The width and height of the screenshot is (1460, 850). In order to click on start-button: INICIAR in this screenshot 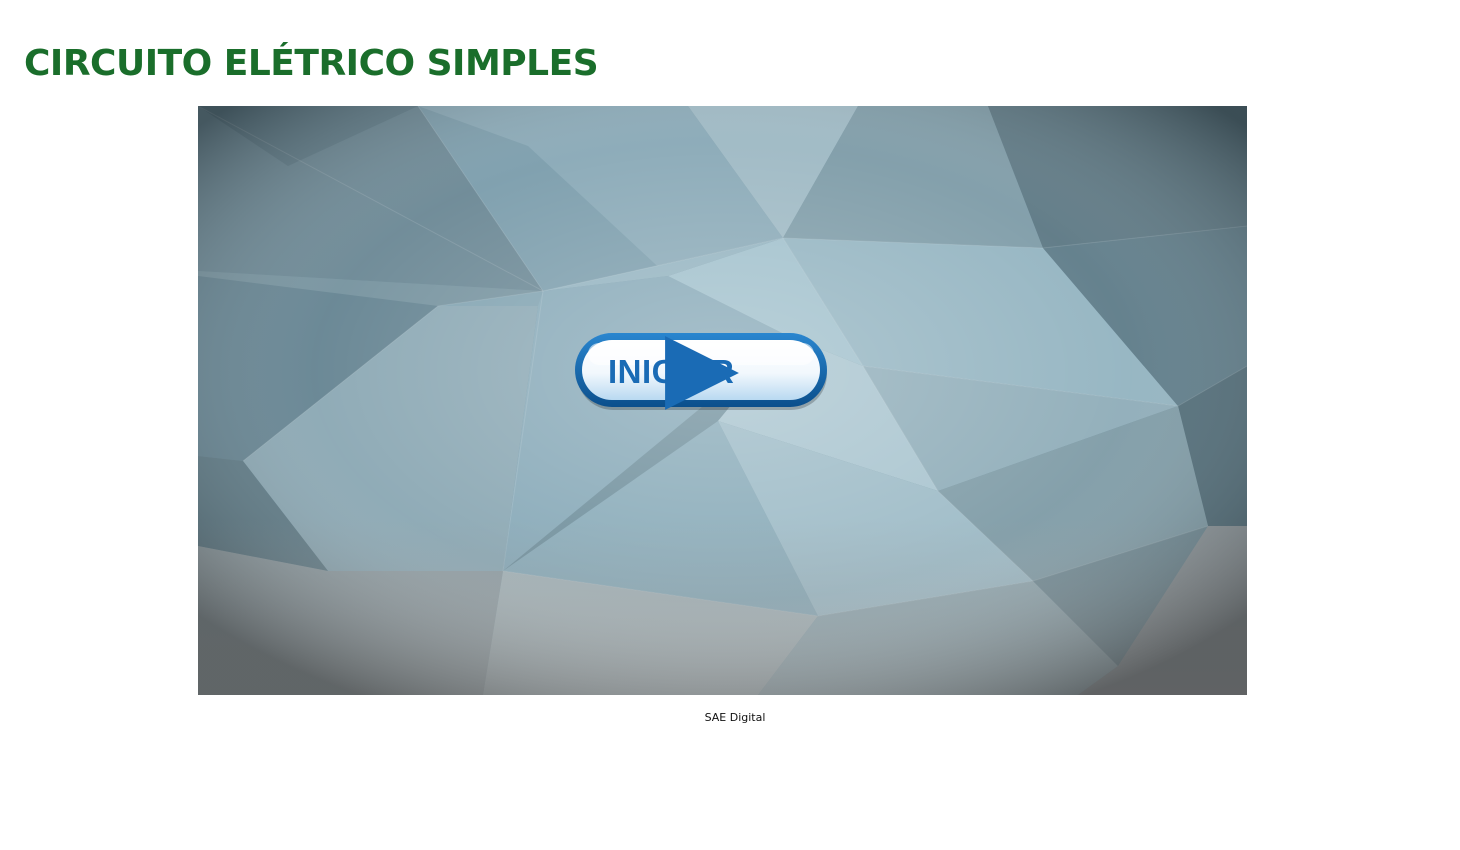, I will do `click(702, 373)`.